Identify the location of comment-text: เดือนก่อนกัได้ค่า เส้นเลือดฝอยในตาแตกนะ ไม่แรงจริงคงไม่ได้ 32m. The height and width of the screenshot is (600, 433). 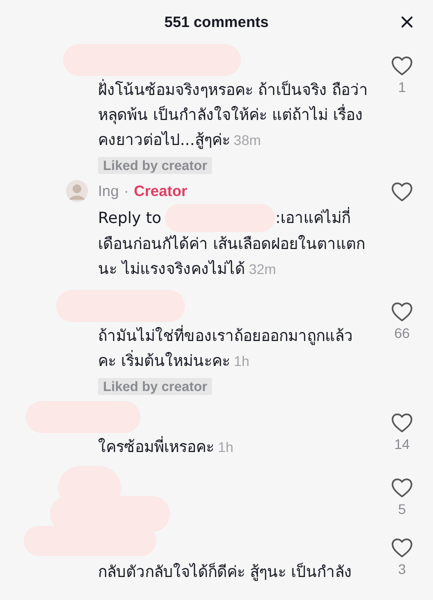
(232, 257).